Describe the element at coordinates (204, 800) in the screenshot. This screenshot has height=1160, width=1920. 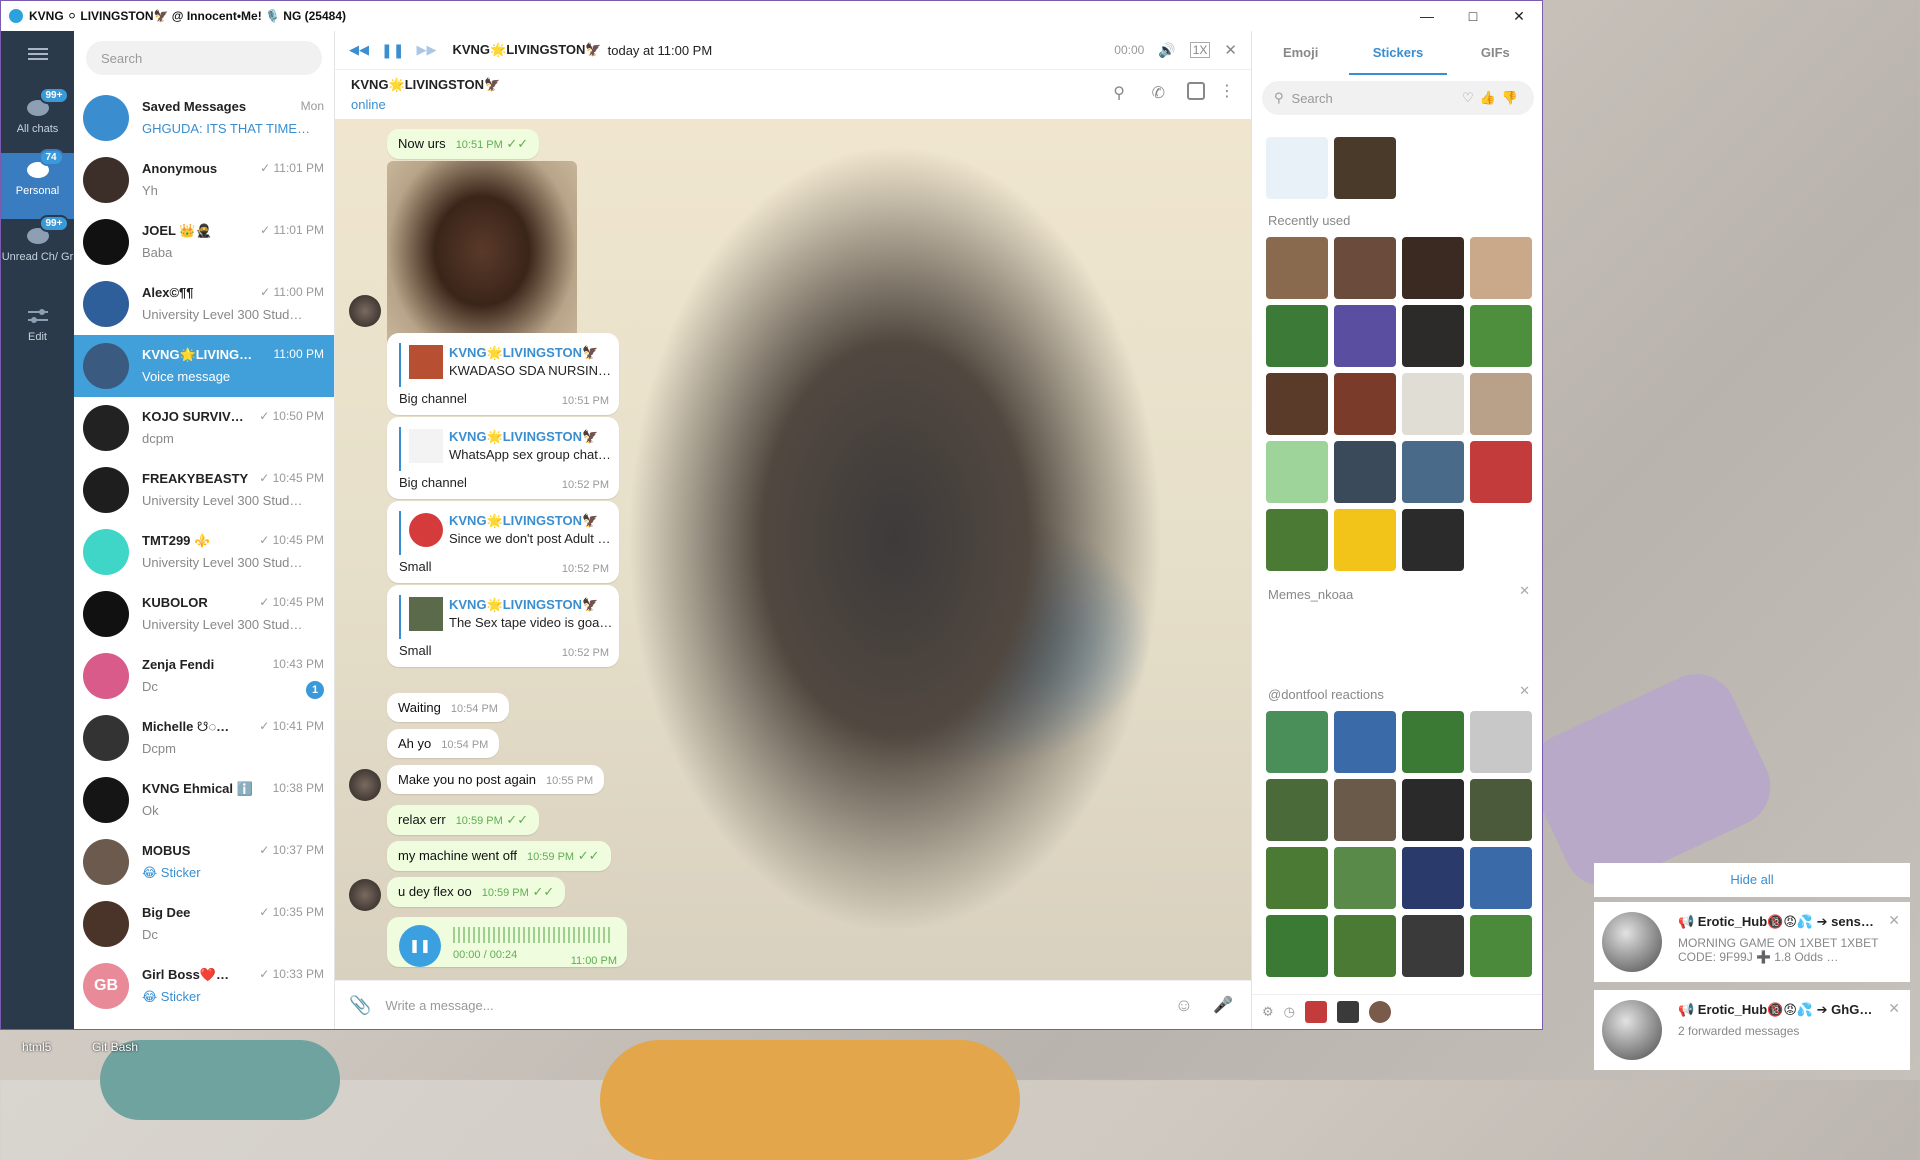
I see `chat-list-item: KVNG Ehmical ℹ️ 10:38 PM Ok` at that location.